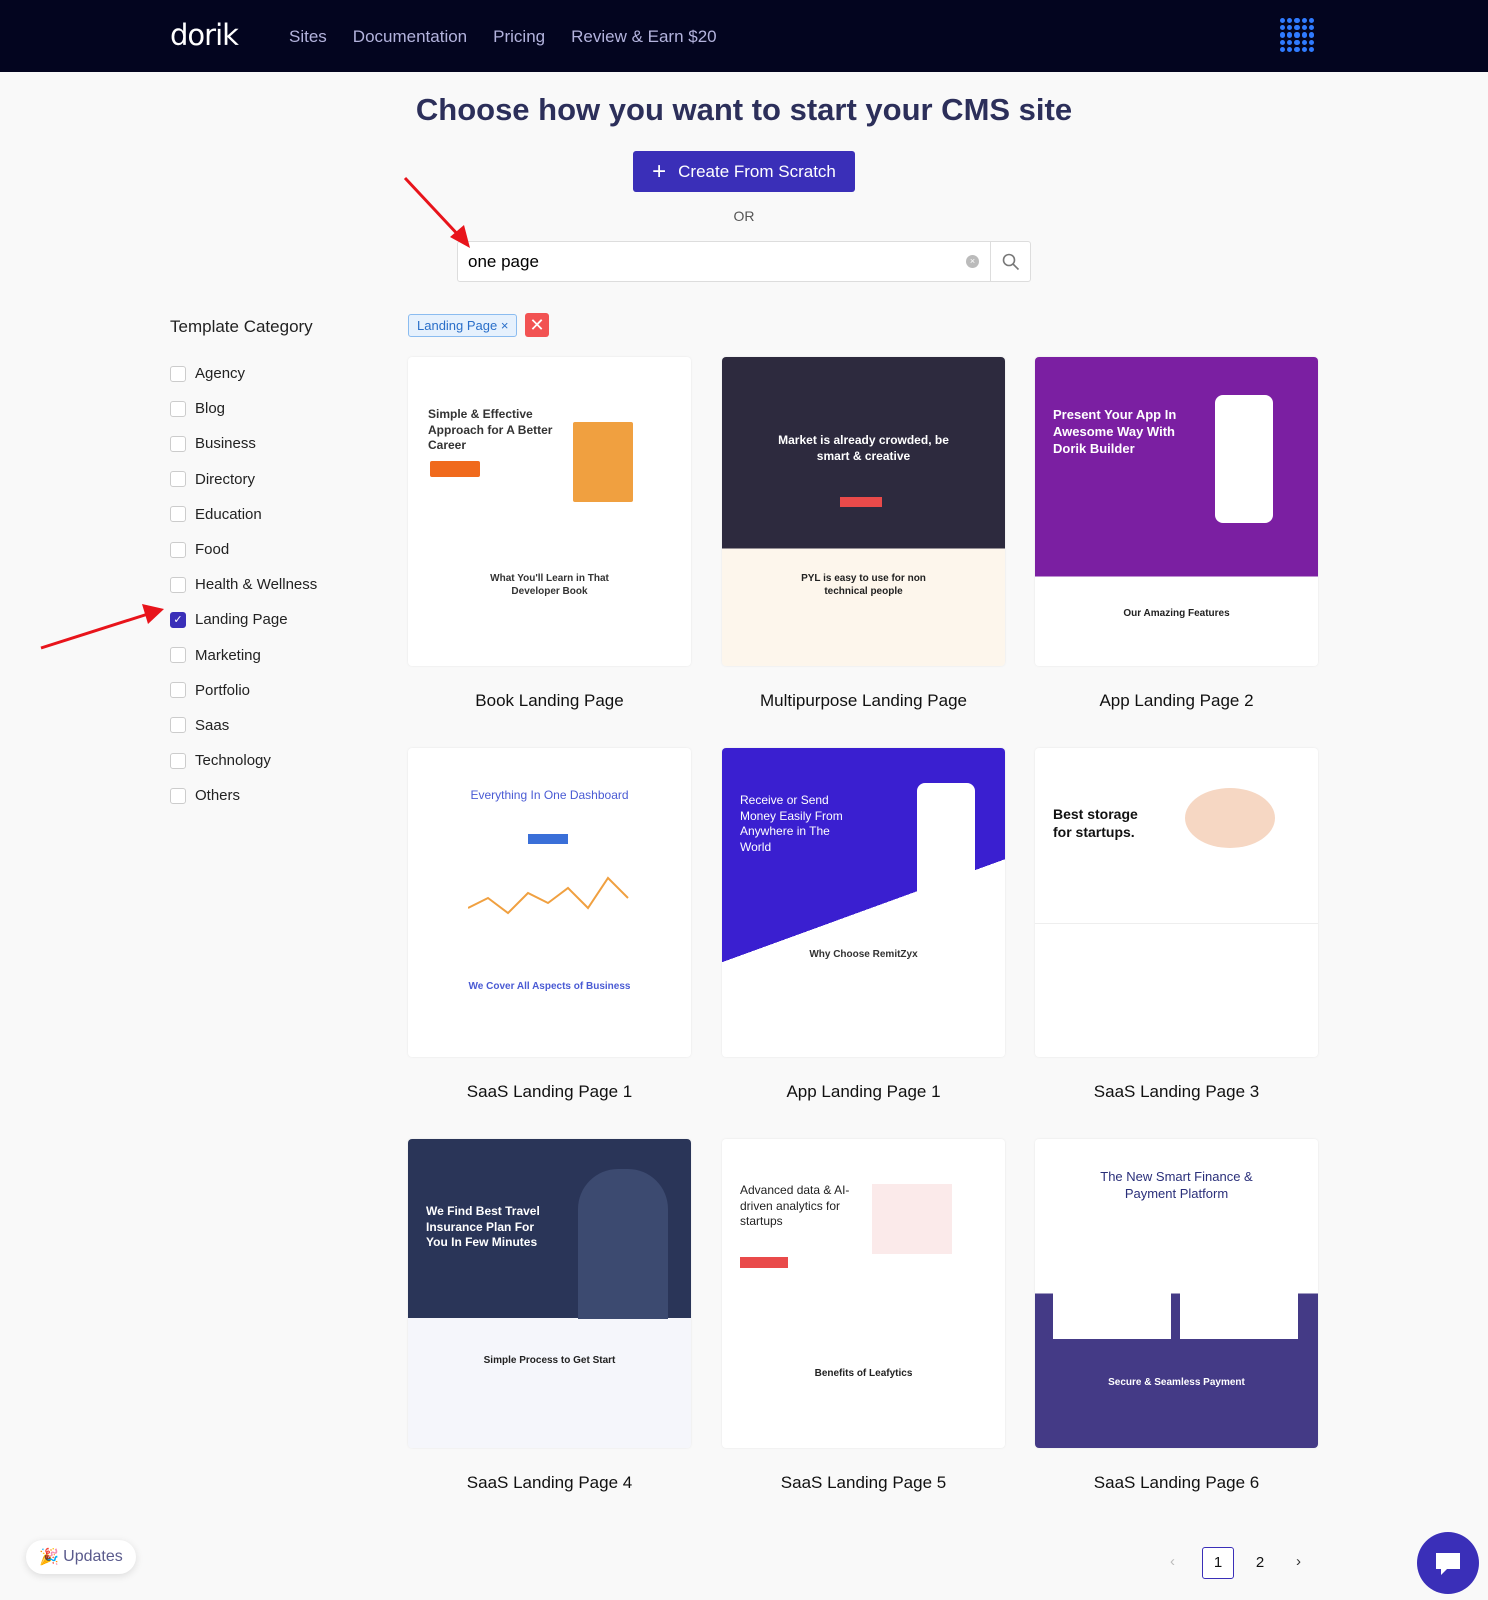  Describe the element at coordinates (1218, 1563) in the screenshot. I see `page-1-button: 1` at that location.